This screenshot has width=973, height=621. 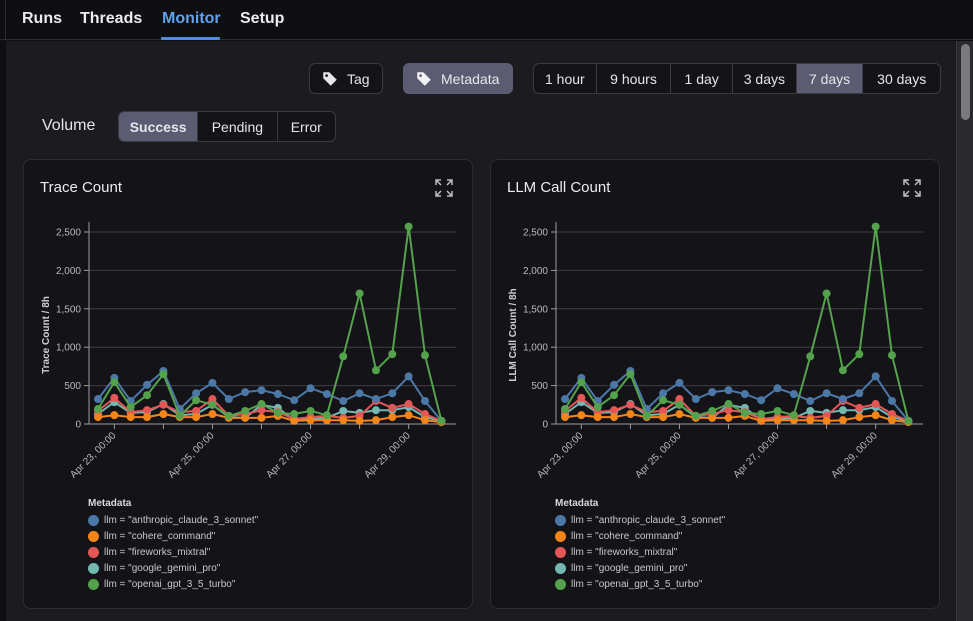 What do you see at coordinates (565, 78) in the screenshot?
I see `time-range-1-hour: 1 hour` at bounding box center [565, 78].